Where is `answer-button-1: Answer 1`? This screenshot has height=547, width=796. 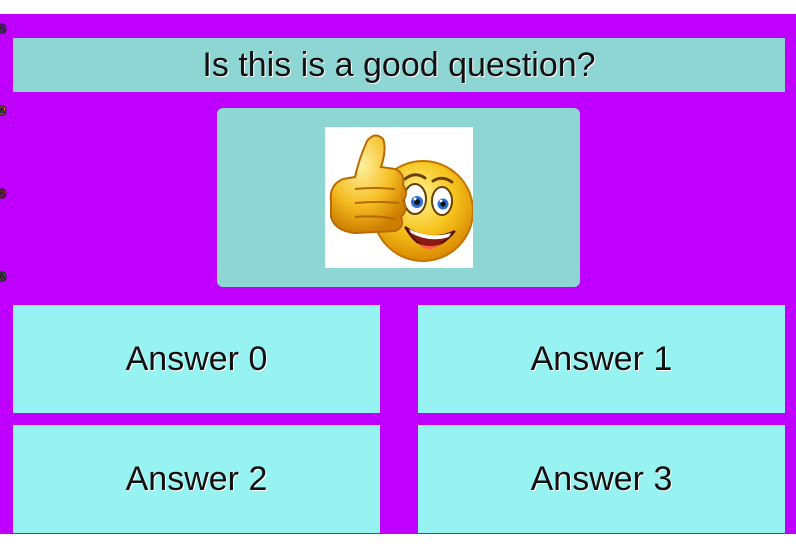
answer-button-1: Answer 1 is located at coordinates (601, 359).